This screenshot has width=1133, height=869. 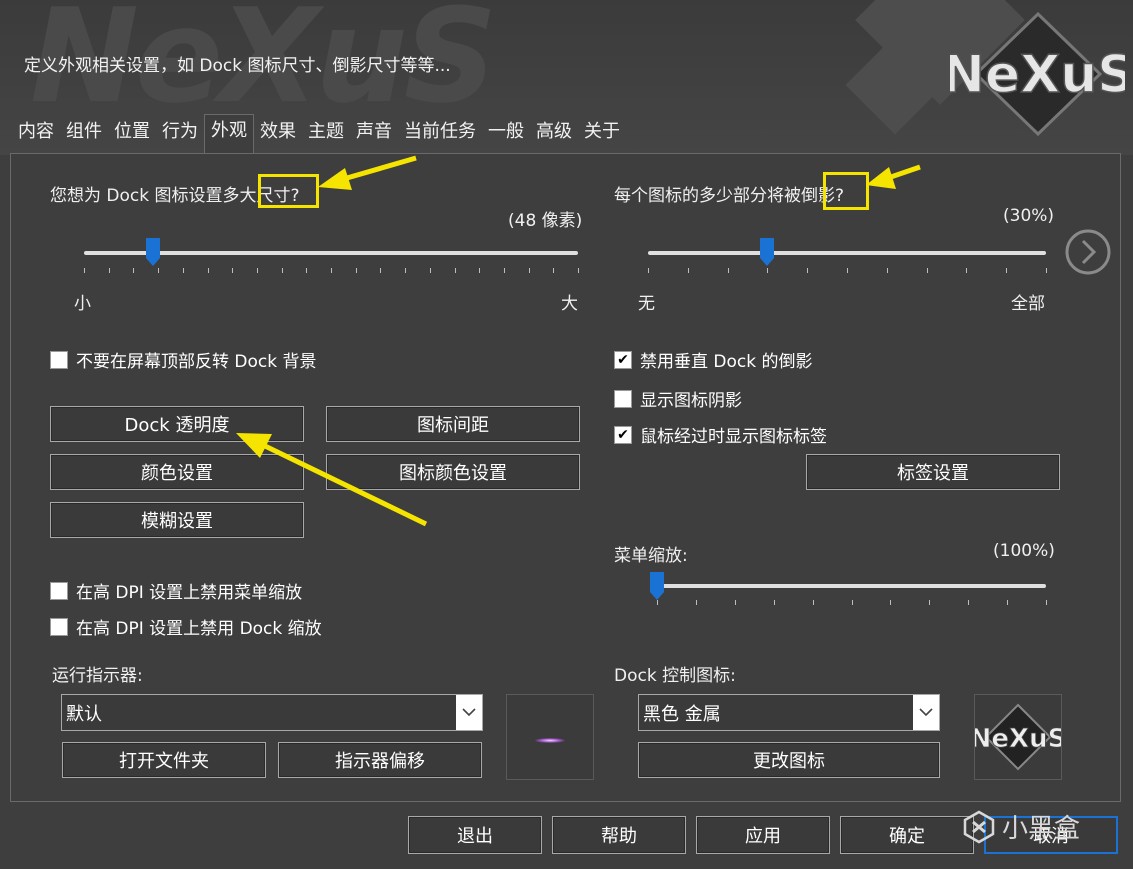 I want to click on reflection-question: 每个图标的多少部分将被倒影?, so click(x=729, y=196).